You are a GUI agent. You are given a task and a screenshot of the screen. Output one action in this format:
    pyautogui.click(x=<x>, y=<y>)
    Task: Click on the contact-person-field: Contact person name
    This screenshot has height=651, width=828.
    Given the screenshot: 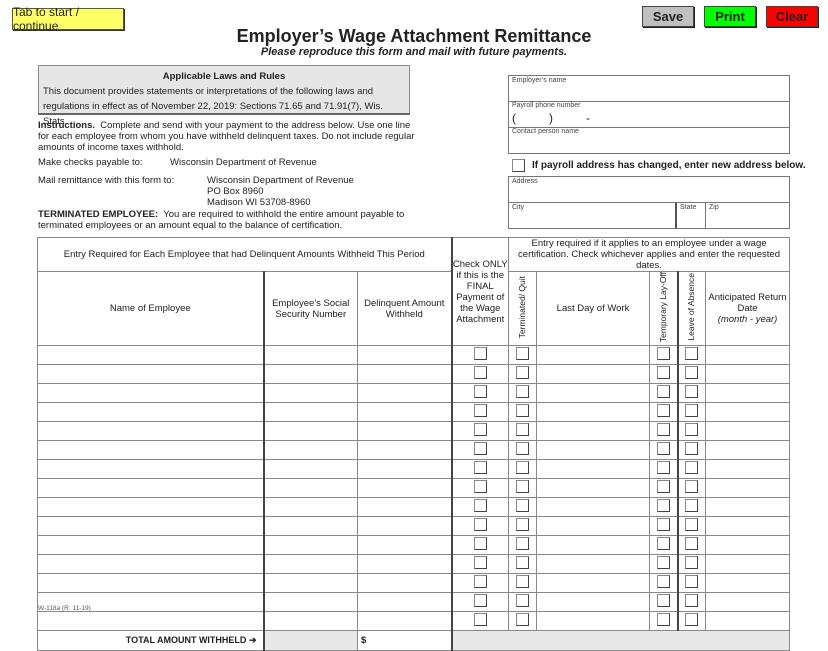 What is the action you would take?
    pyautogui.click(x=649, y=140)
    